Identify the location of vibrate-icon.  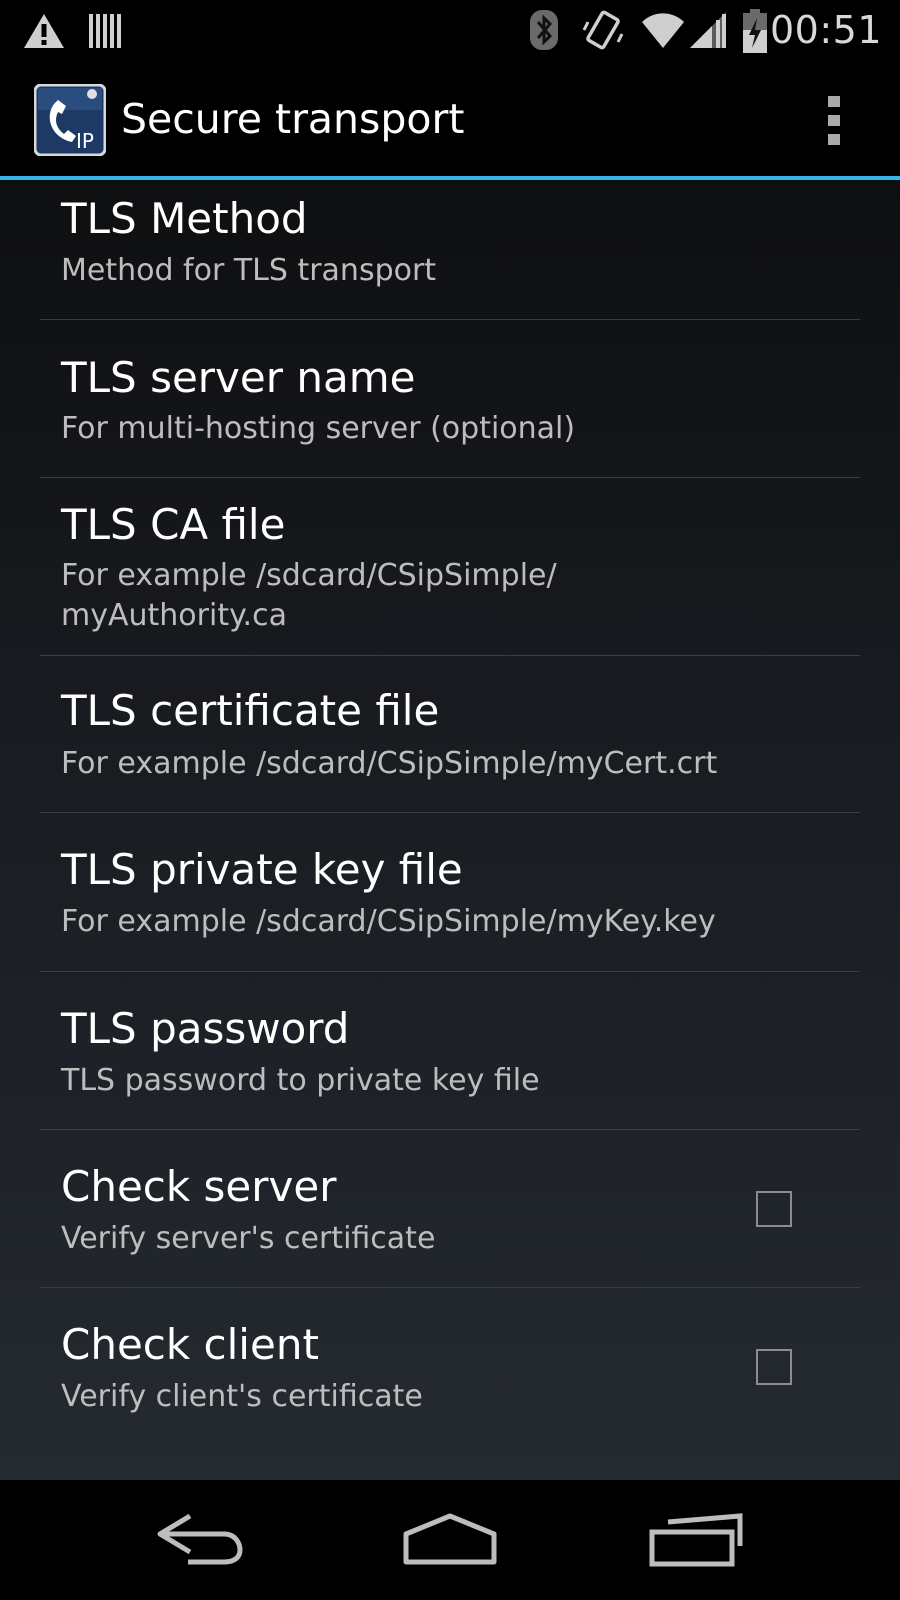
(603, 30).